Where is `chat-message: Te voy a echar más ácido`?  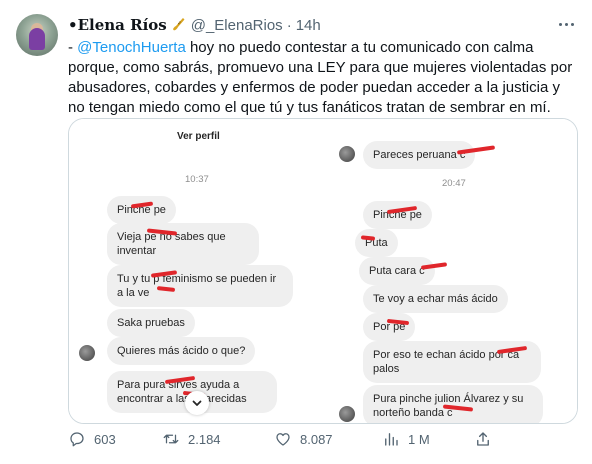
chat-message: Te voy a echar más ácido is located at coordinates (435, 299).